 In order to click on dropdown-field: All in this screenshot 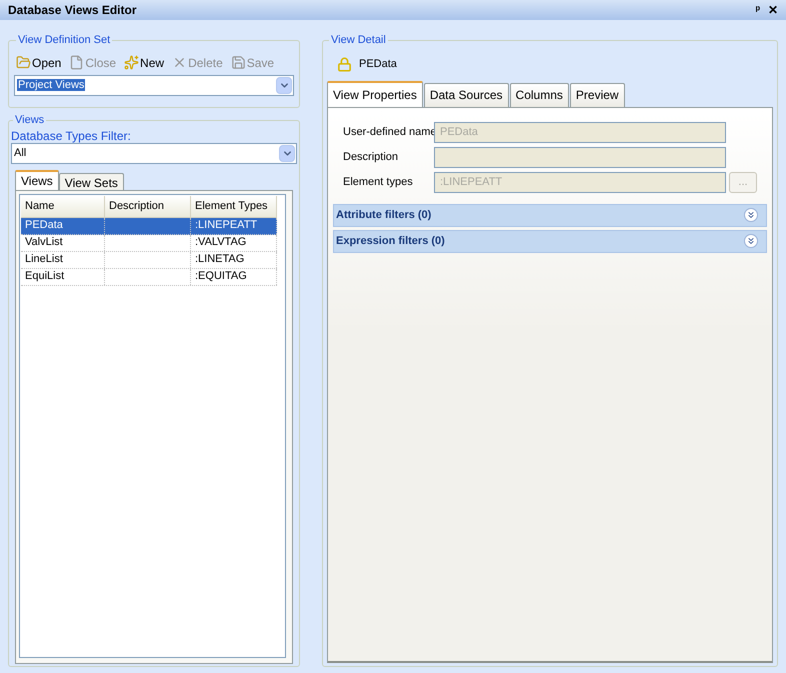, I will do `click(154, 153)`.